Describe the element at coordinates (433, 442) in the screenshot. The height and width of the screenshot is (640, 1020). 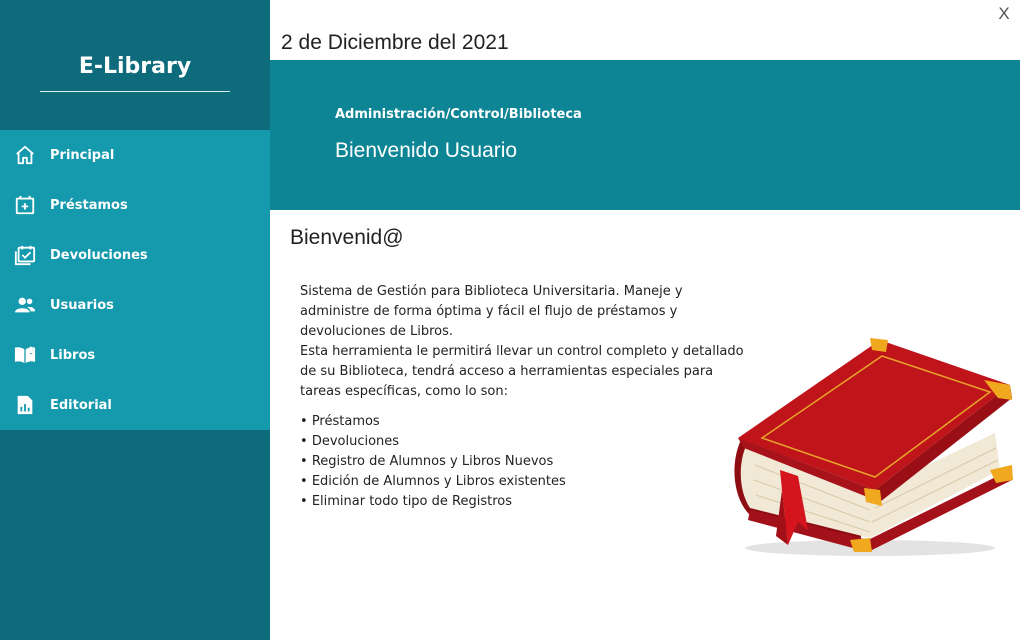
I see `list-item: Devoluciones` at that location.